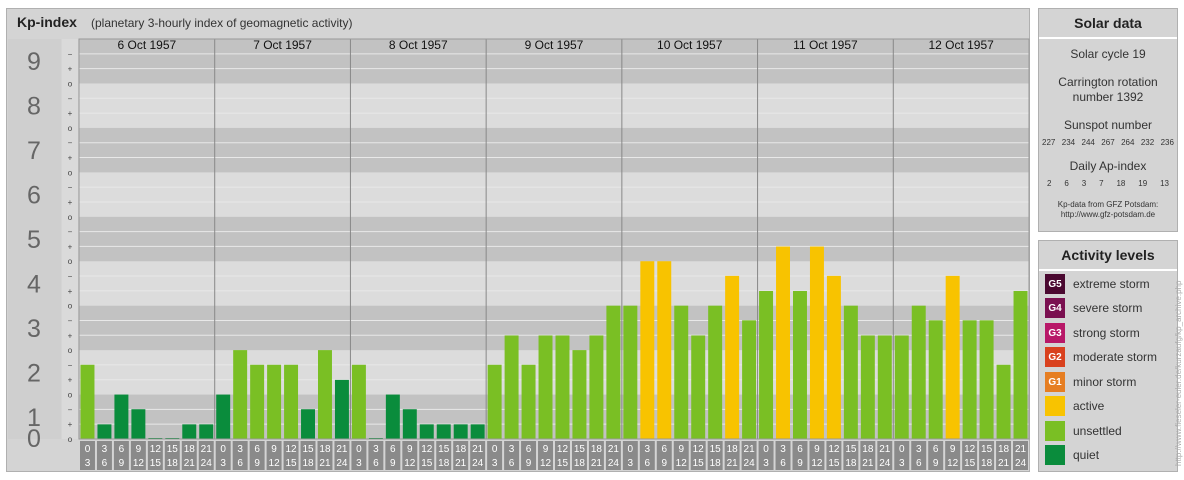 This screenshot has height=480, width=1184. Describe the element at coordinates (1049, 142) in the screenshot. I see `sunspot-value: 227` at that location.